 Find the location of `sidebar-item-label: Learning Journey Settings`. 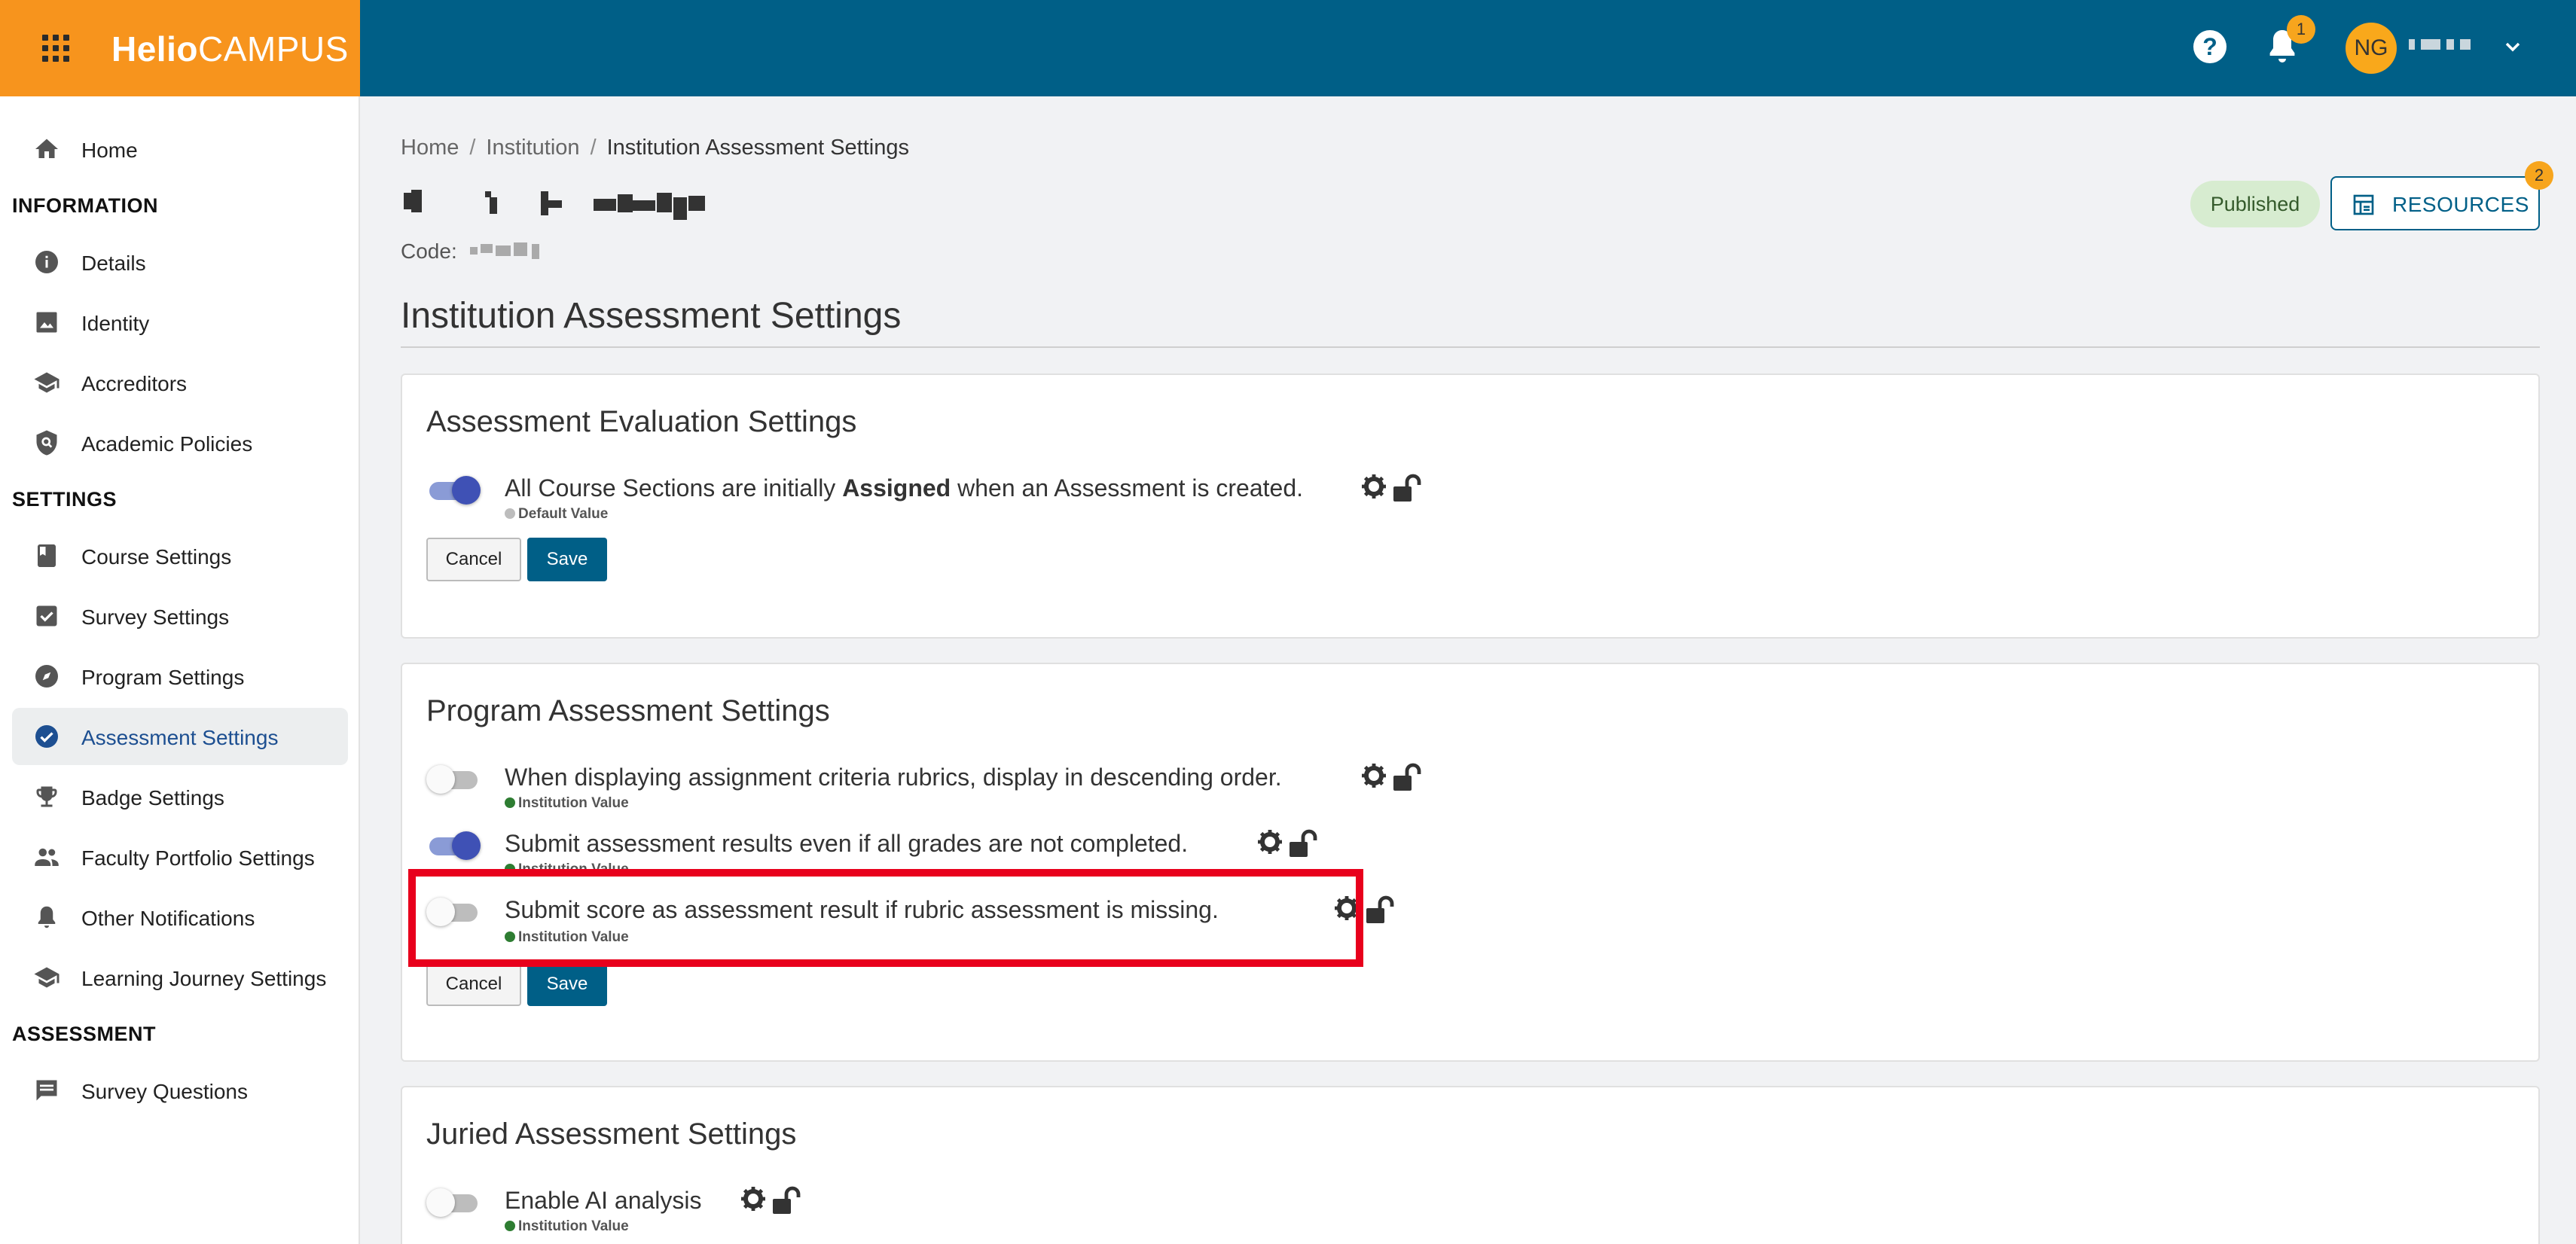

sidebar-item-label: Learning Journey Settings is located at coordinates (204, 979).